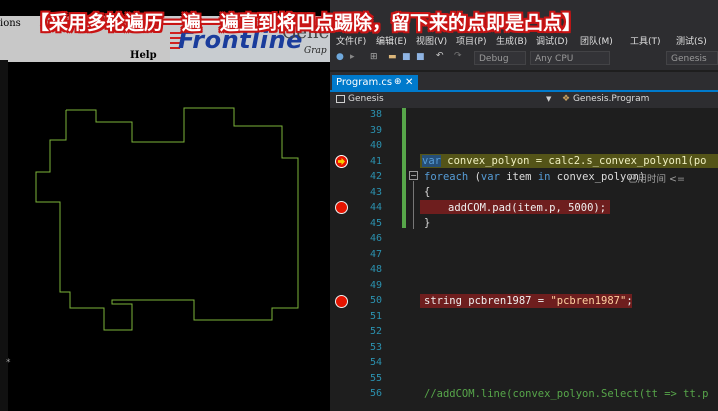 The width and height of the screenshot is (718, 411). I want to click on code-line-50: string pcbren1987 = "pcbren1987";, so click(528, 301).